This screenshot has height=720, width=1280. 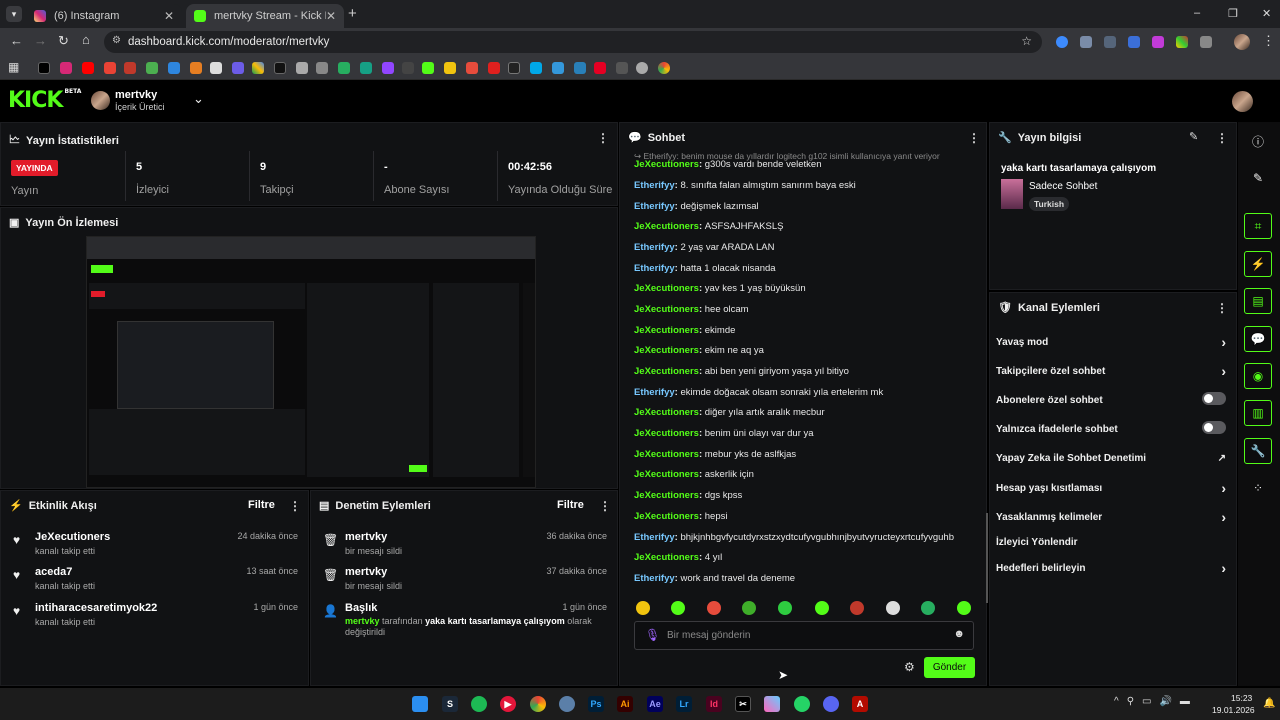 What do you see at coordinates (1206, 42) in the screenshot?
I see `extensions-puzzle-icon` at bounding box center [1206, 42].